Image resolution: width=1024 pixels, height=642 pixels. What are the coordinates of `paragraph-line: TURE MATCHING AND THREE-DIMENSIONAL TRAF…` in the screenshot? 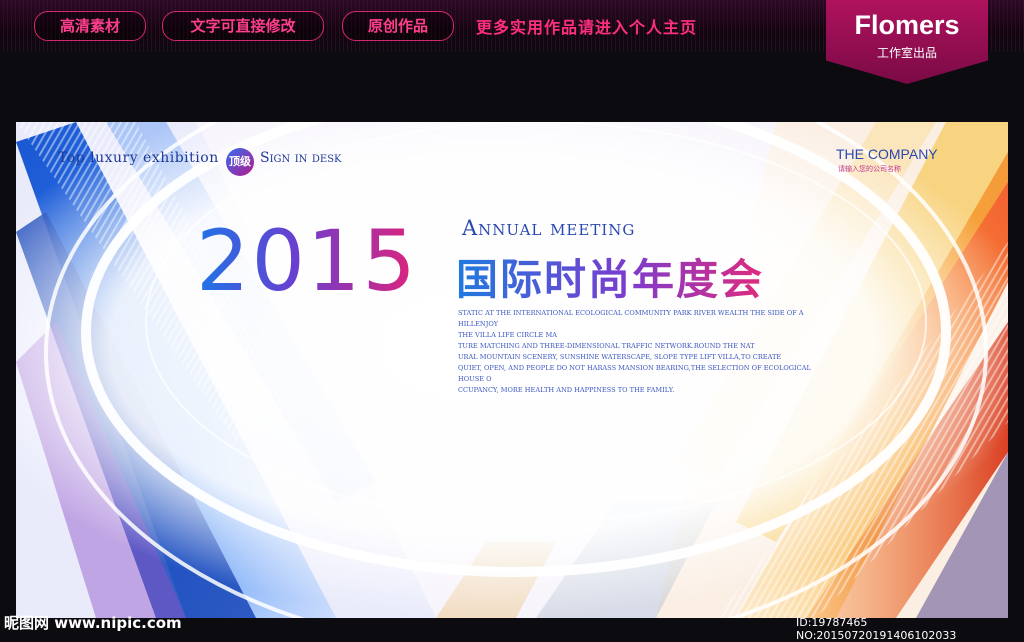 It's located at (606, 346).